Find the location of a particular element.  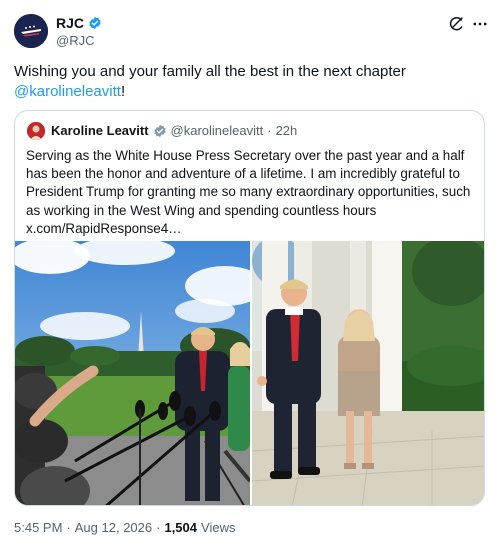

avatar is located at coordinates (31, 31).